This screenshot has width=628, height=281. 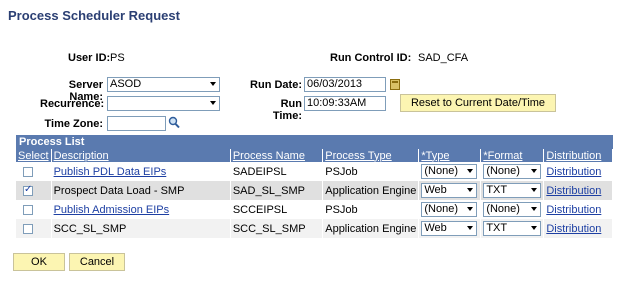 I want to click on time-zone-label: Time Zone:, so click(x=73, y=124).